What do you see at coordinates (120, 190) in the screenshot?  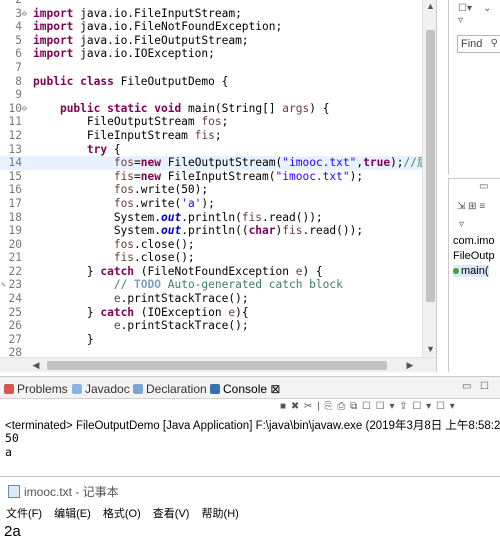 I see `code-text: fos.write(50);` at bounding box center [120, 190].